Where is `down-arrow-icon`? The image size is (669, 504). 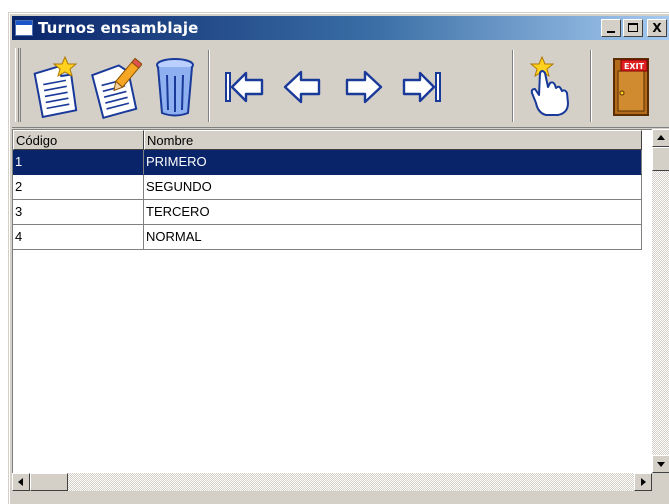 down-arrow-icon is located at coordinates (661, 464).